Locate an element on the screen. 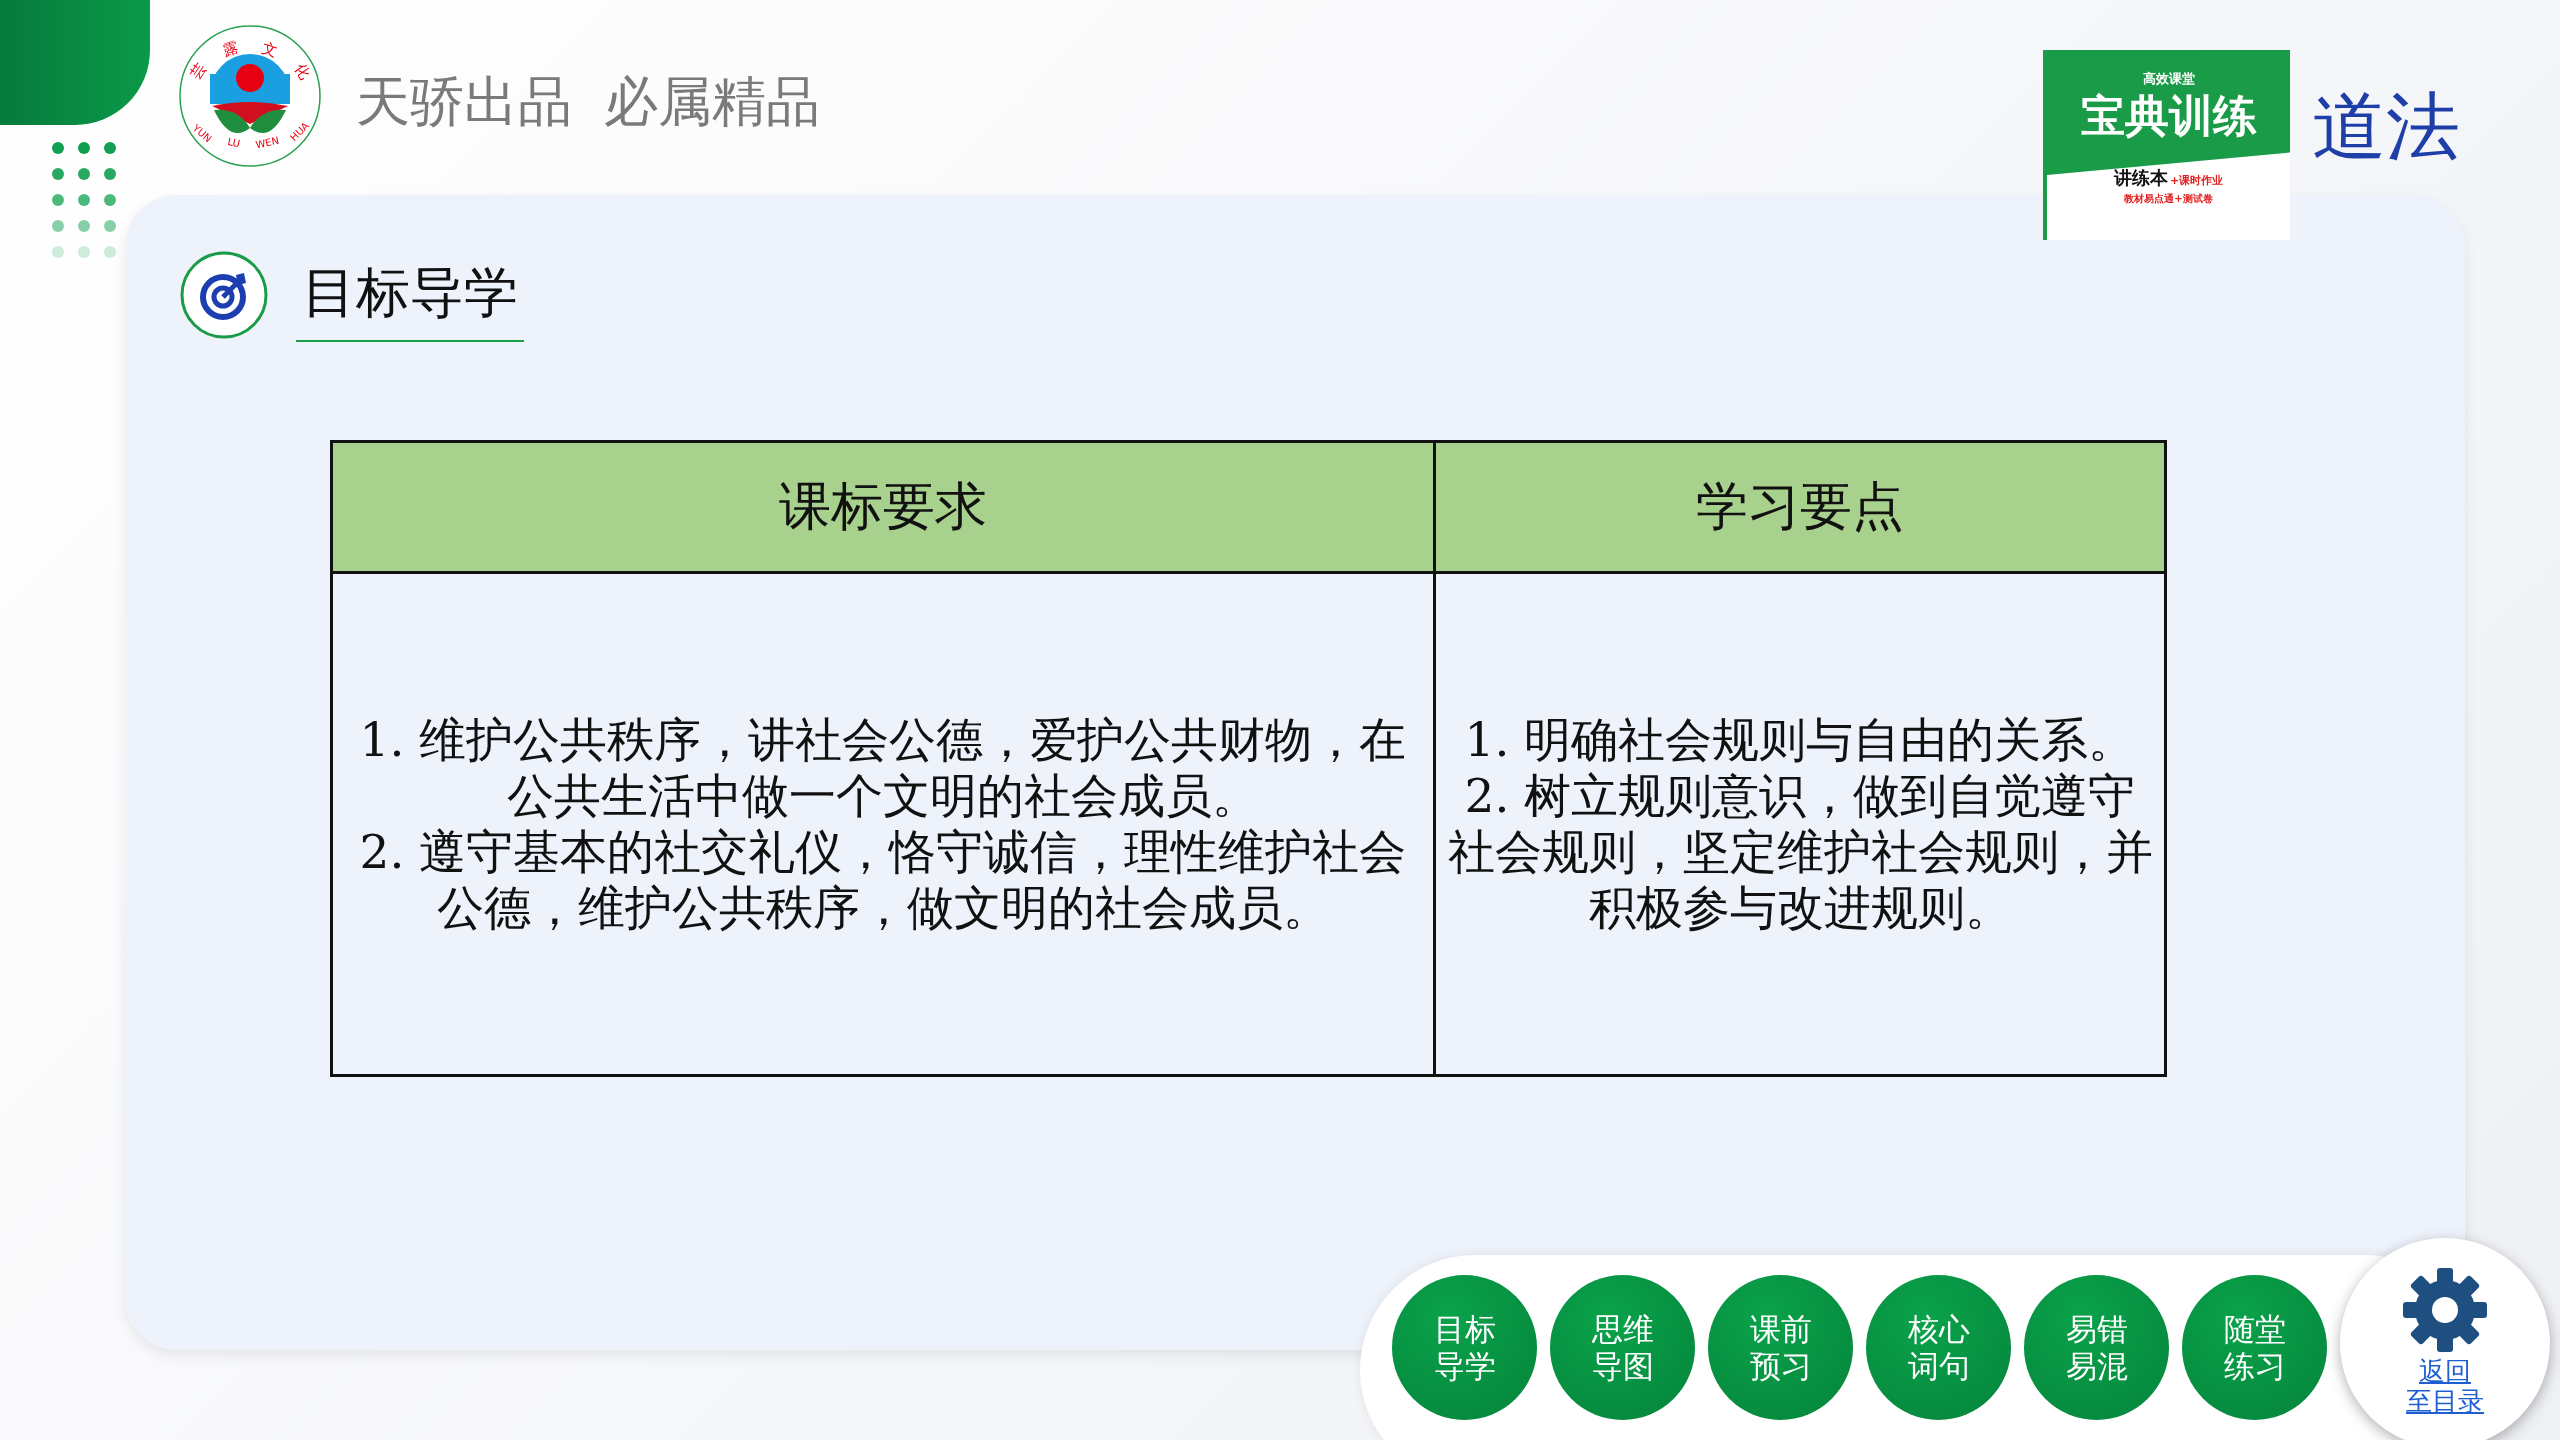 The width and height of the screenshot is (2560, 1440). logo-text: 文 is located at coordinates (269, 49).